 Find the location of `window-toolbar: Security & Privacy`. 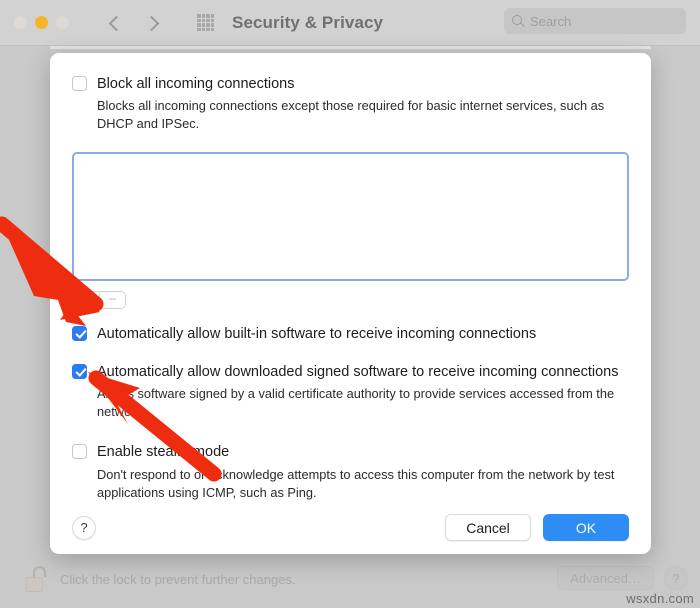

window-toolbar: Security & Privacy is located at coordinates (350, 23).